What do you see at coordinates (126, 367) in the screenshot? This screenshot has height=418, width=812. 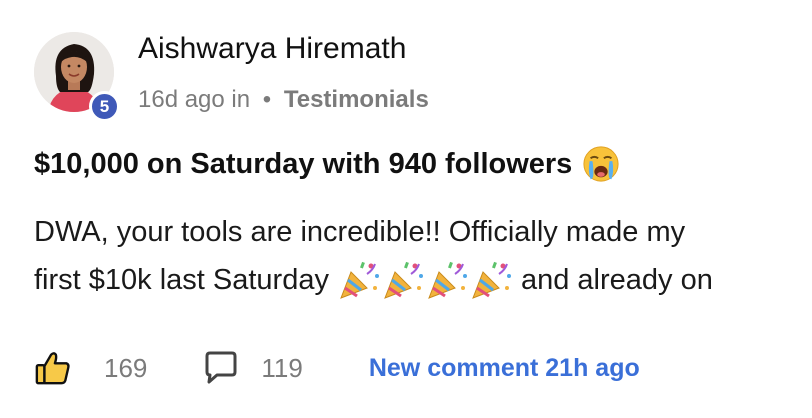 I see `like-count: 169` at bounding box center [126, 367].